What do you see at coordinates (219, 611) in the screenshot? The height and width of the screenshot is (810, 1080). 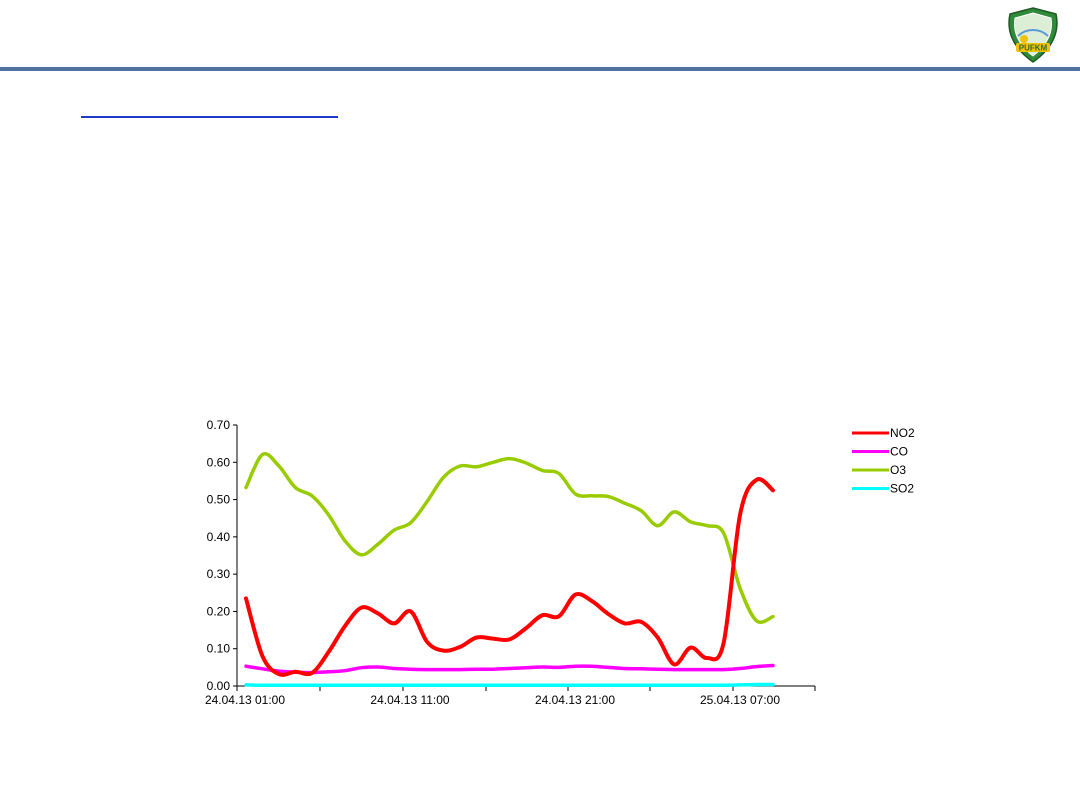 I see `y-tick-label: 0.20` at bounding box center [219, 611].